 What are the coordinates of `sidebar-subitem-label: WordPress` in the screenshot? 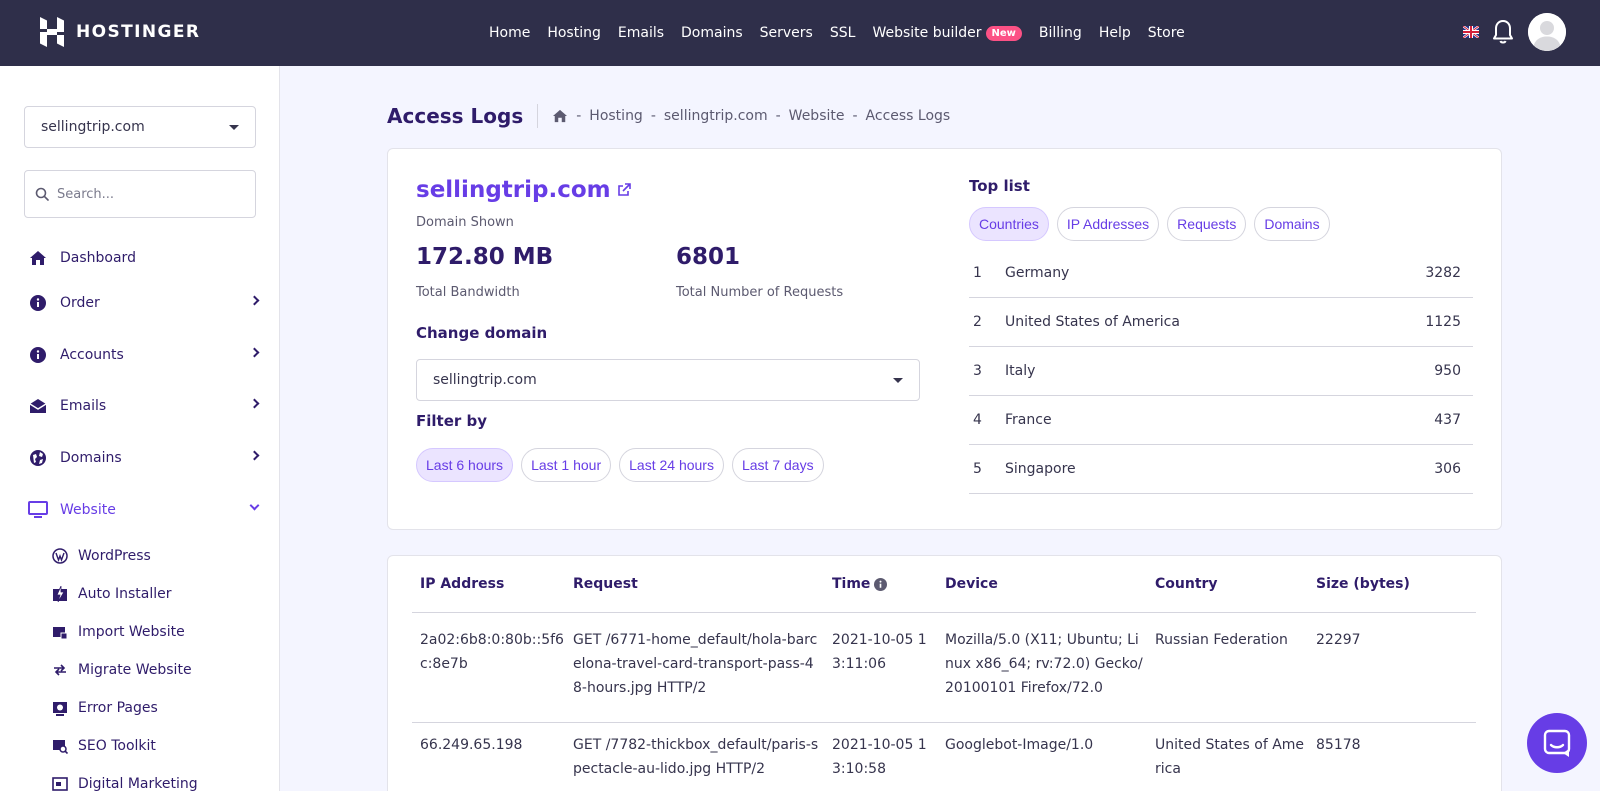 It's located at (114, 556).